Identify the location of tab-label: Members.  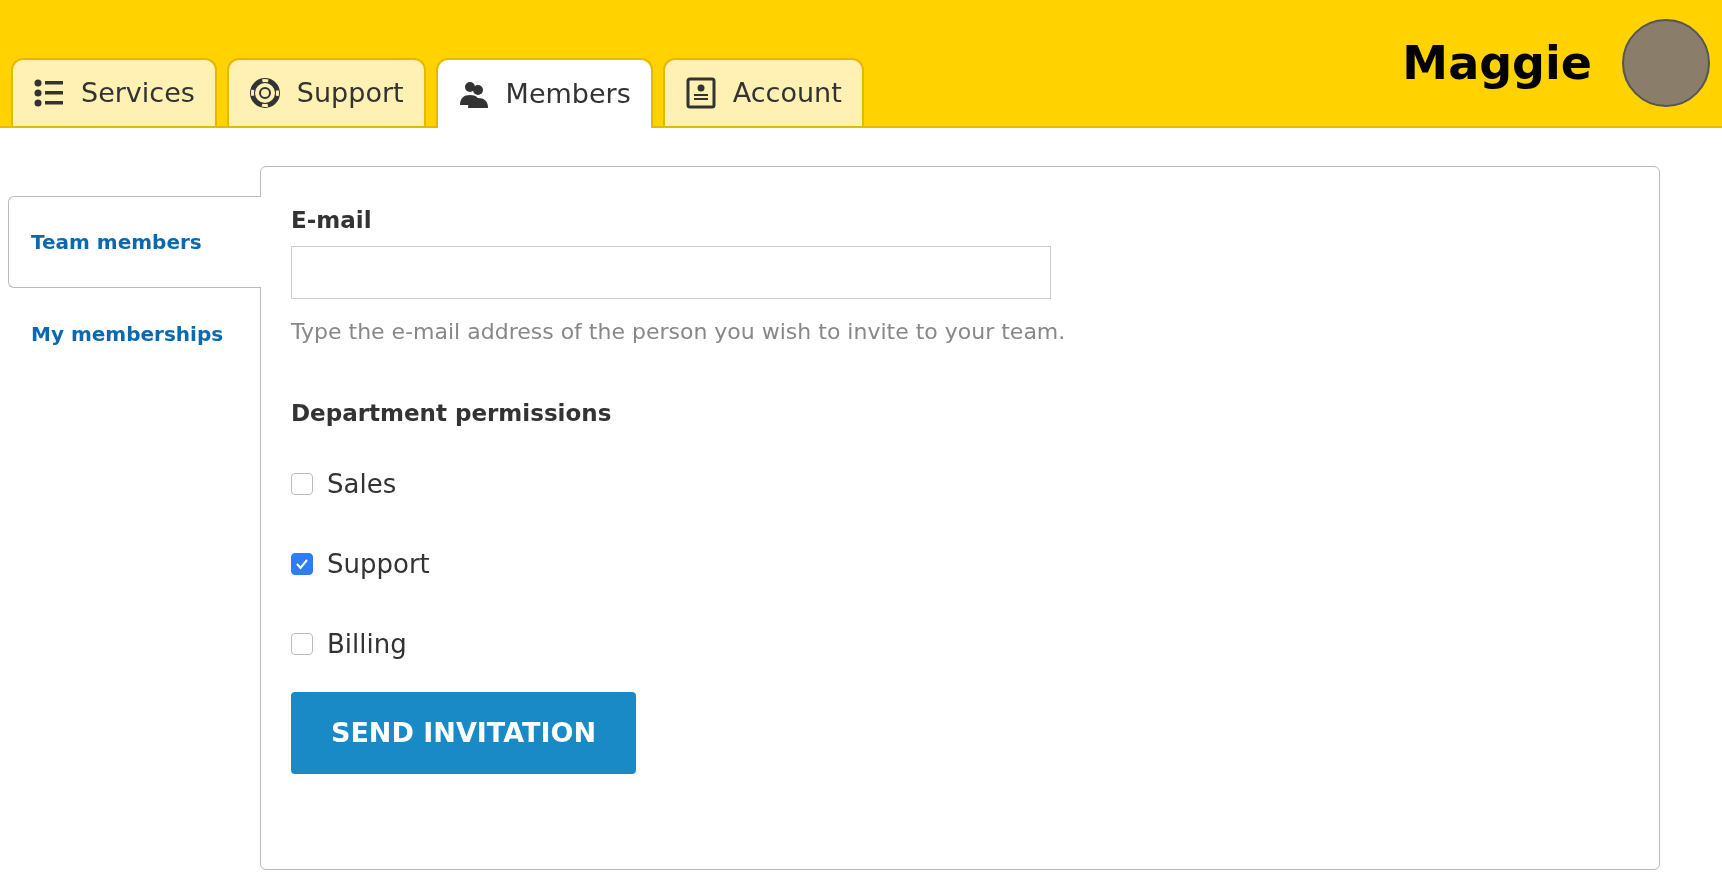
(568, 93).